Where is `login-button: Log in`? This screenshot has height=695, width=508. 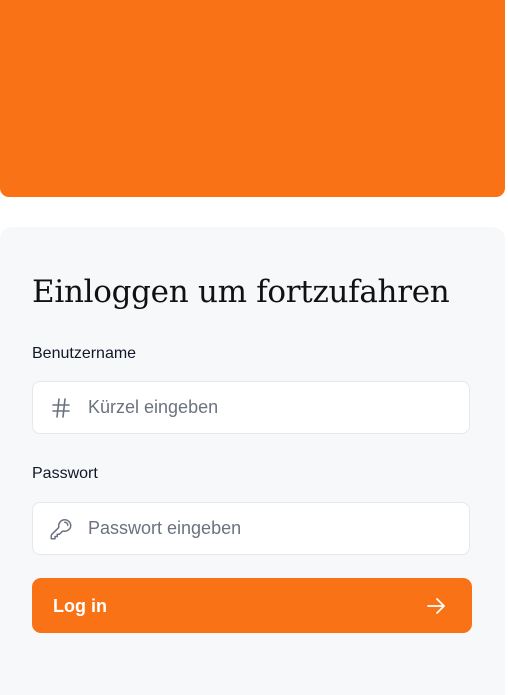
login-button: Log in is located at coordinates (252, 605).